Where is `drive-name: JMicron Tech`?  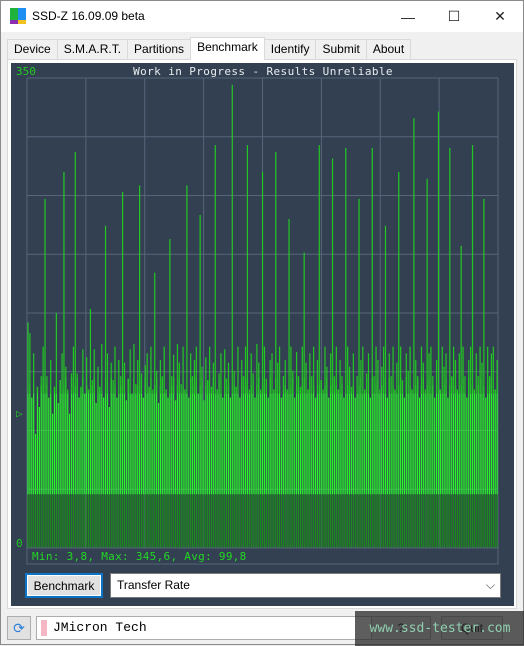
drive-name: JMicron Tech is located at coordinates (100, 627).